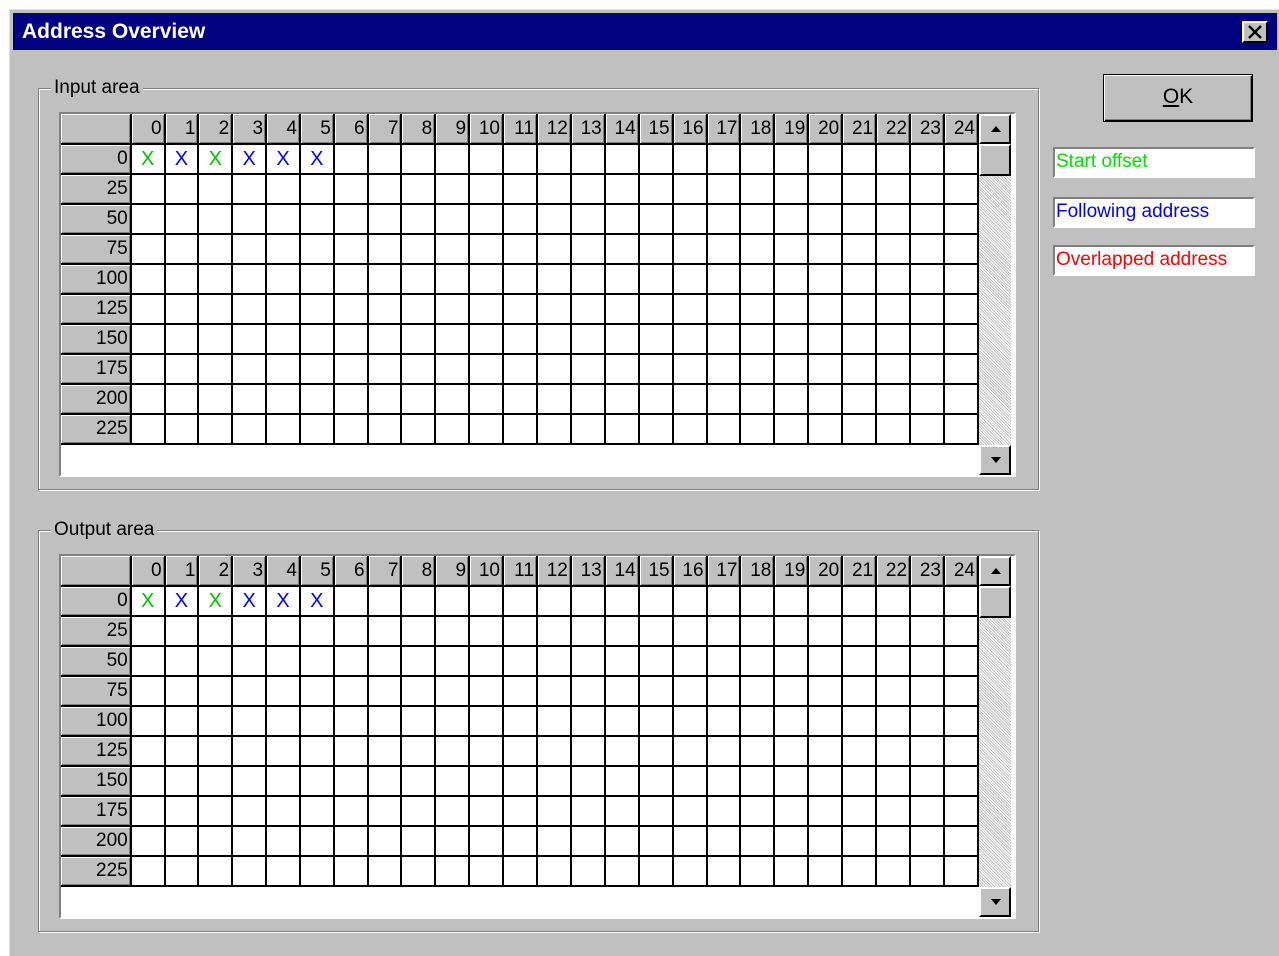  I want to click on output-area-scrollbar, so click(995, 736).